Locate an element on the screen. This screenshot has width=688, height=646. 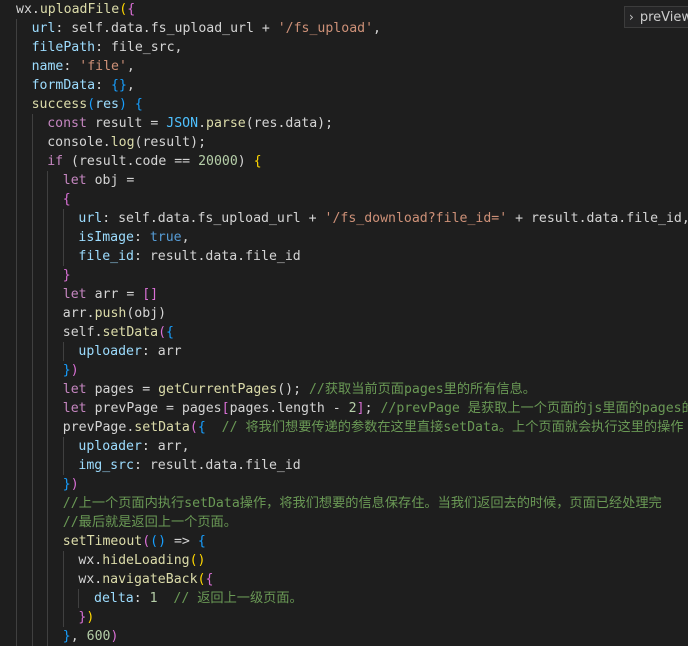
code-token: '/fs_download?file_id=' is located at coordinates (416, 218).